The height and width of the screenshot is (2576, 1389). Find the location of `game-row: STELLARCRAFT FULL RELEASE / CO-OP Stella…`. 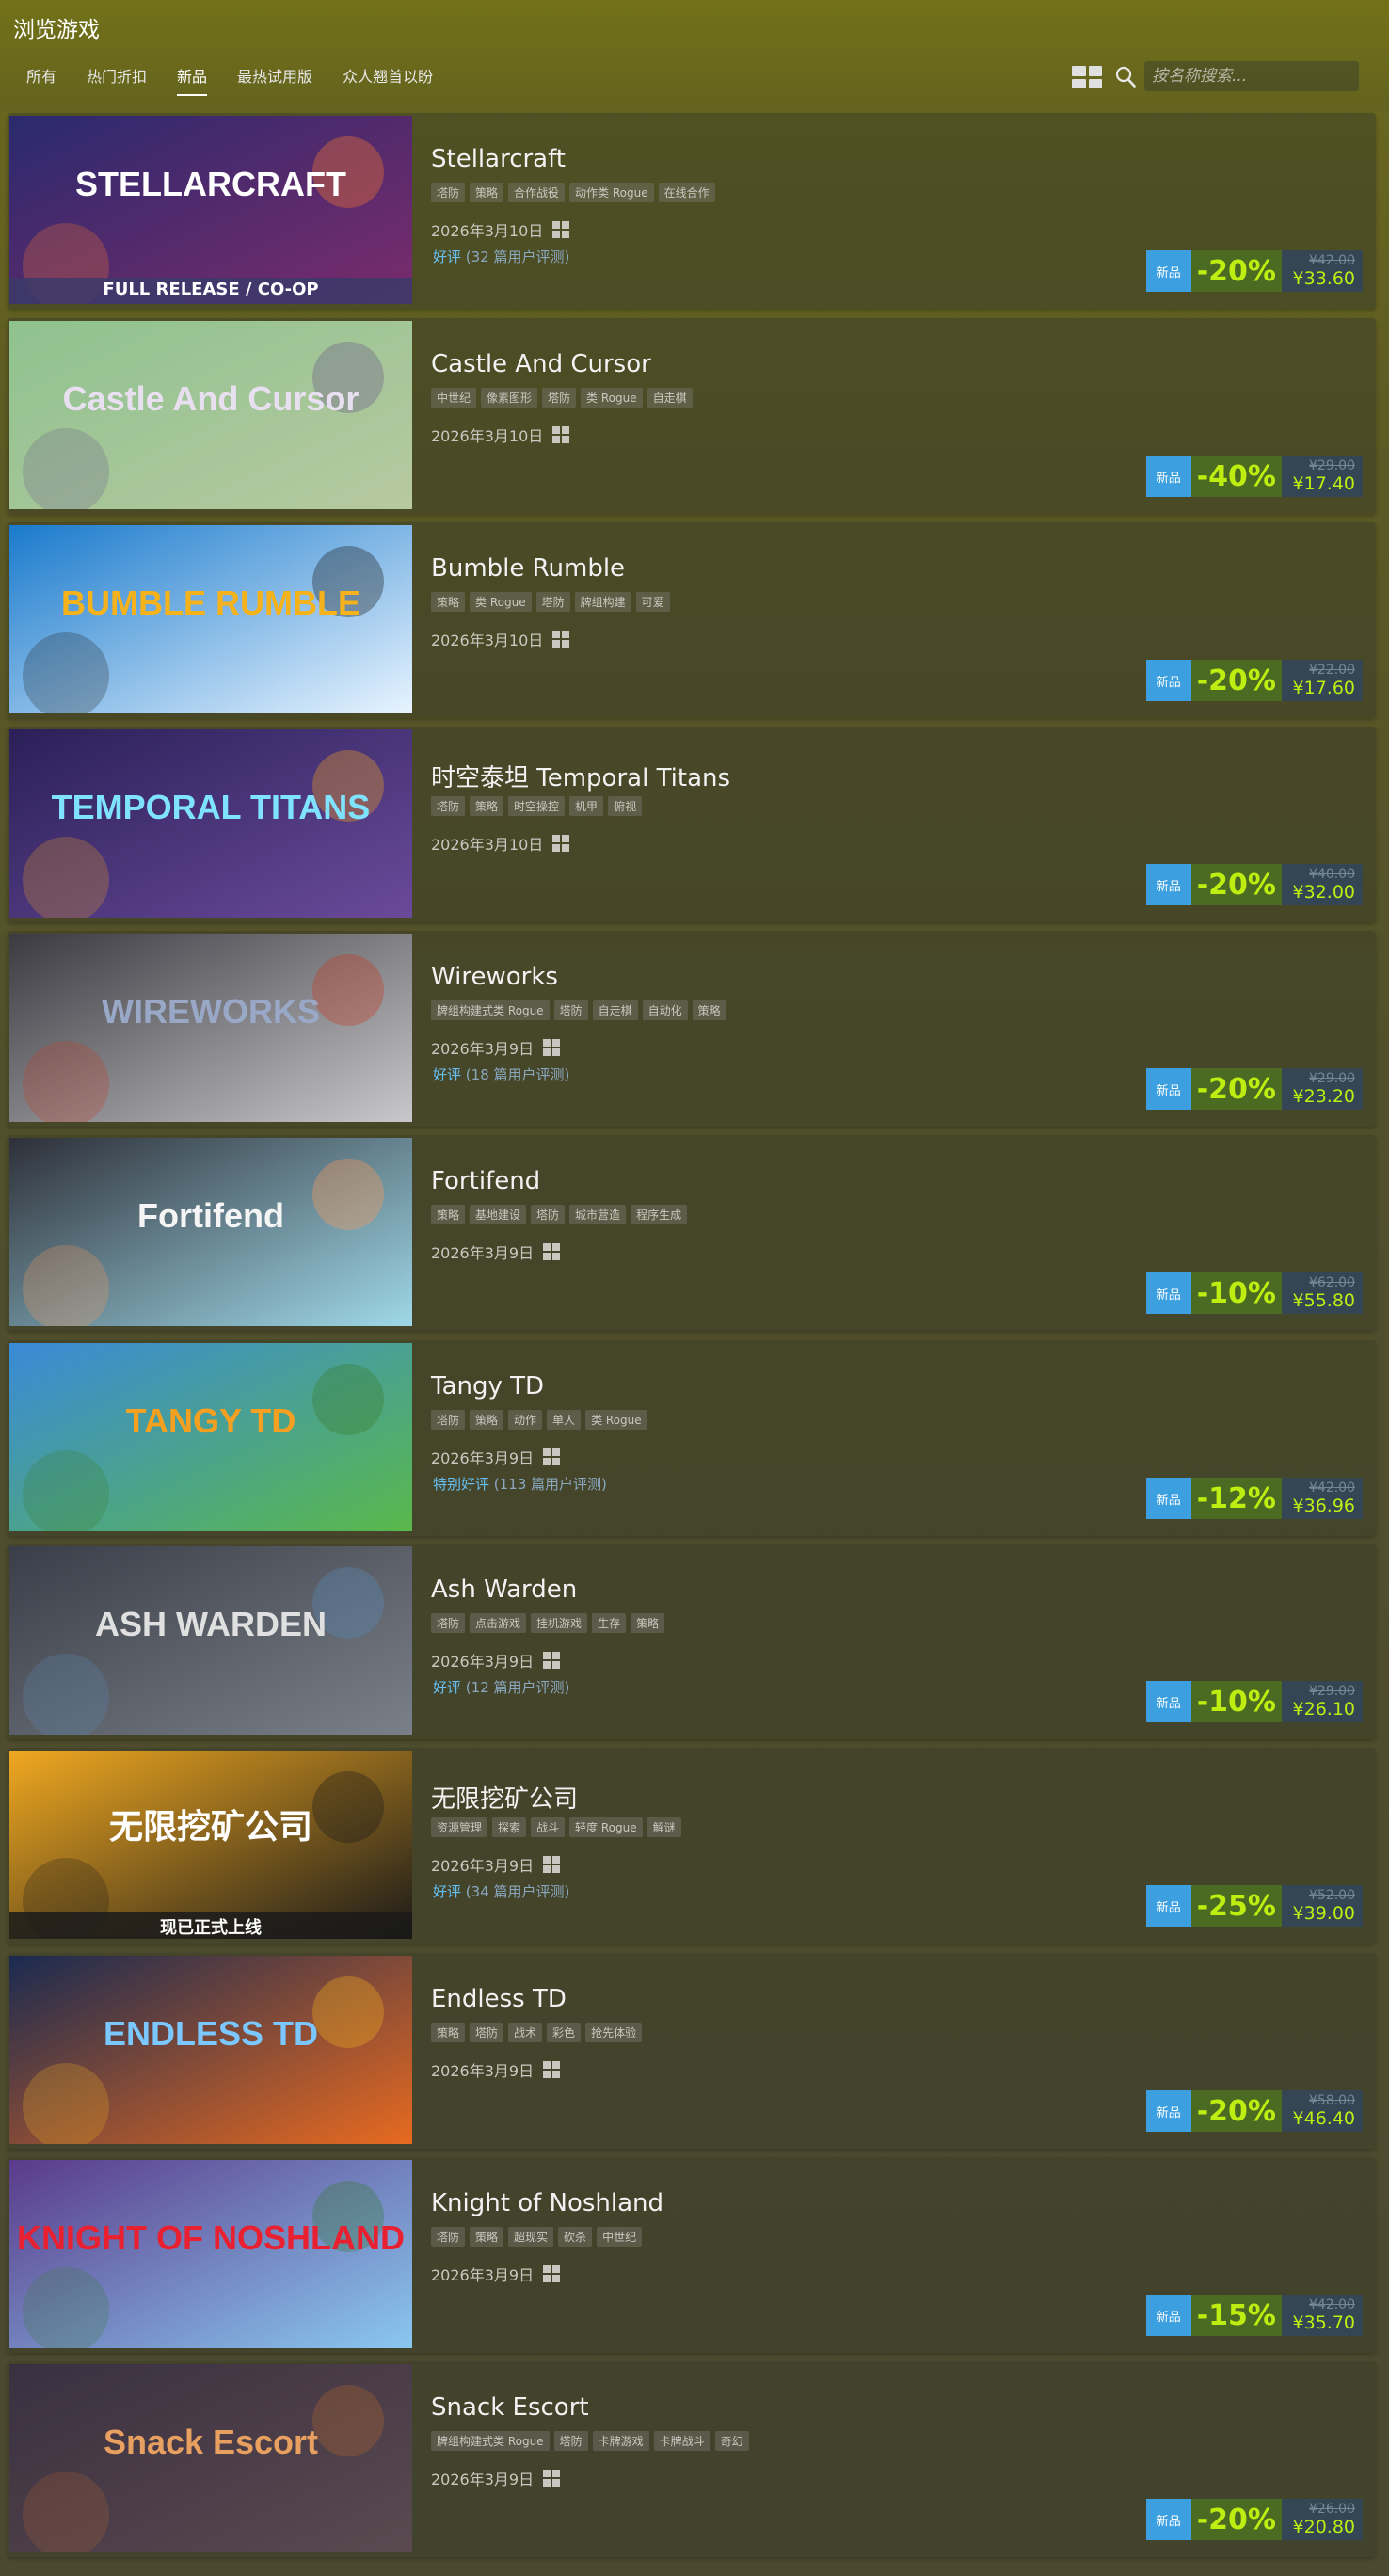

game-row: STELLARCRAFT FULL RELEASE / CO-OP Stella… is located at coordinates (692, 211).